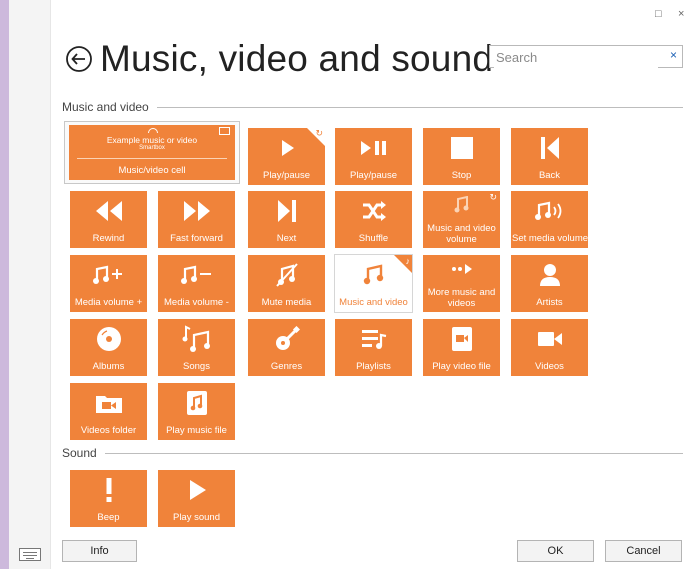 This screenshot has width=697, height=569. I want to click on tile-label: Videos folder, so click(108, 430).